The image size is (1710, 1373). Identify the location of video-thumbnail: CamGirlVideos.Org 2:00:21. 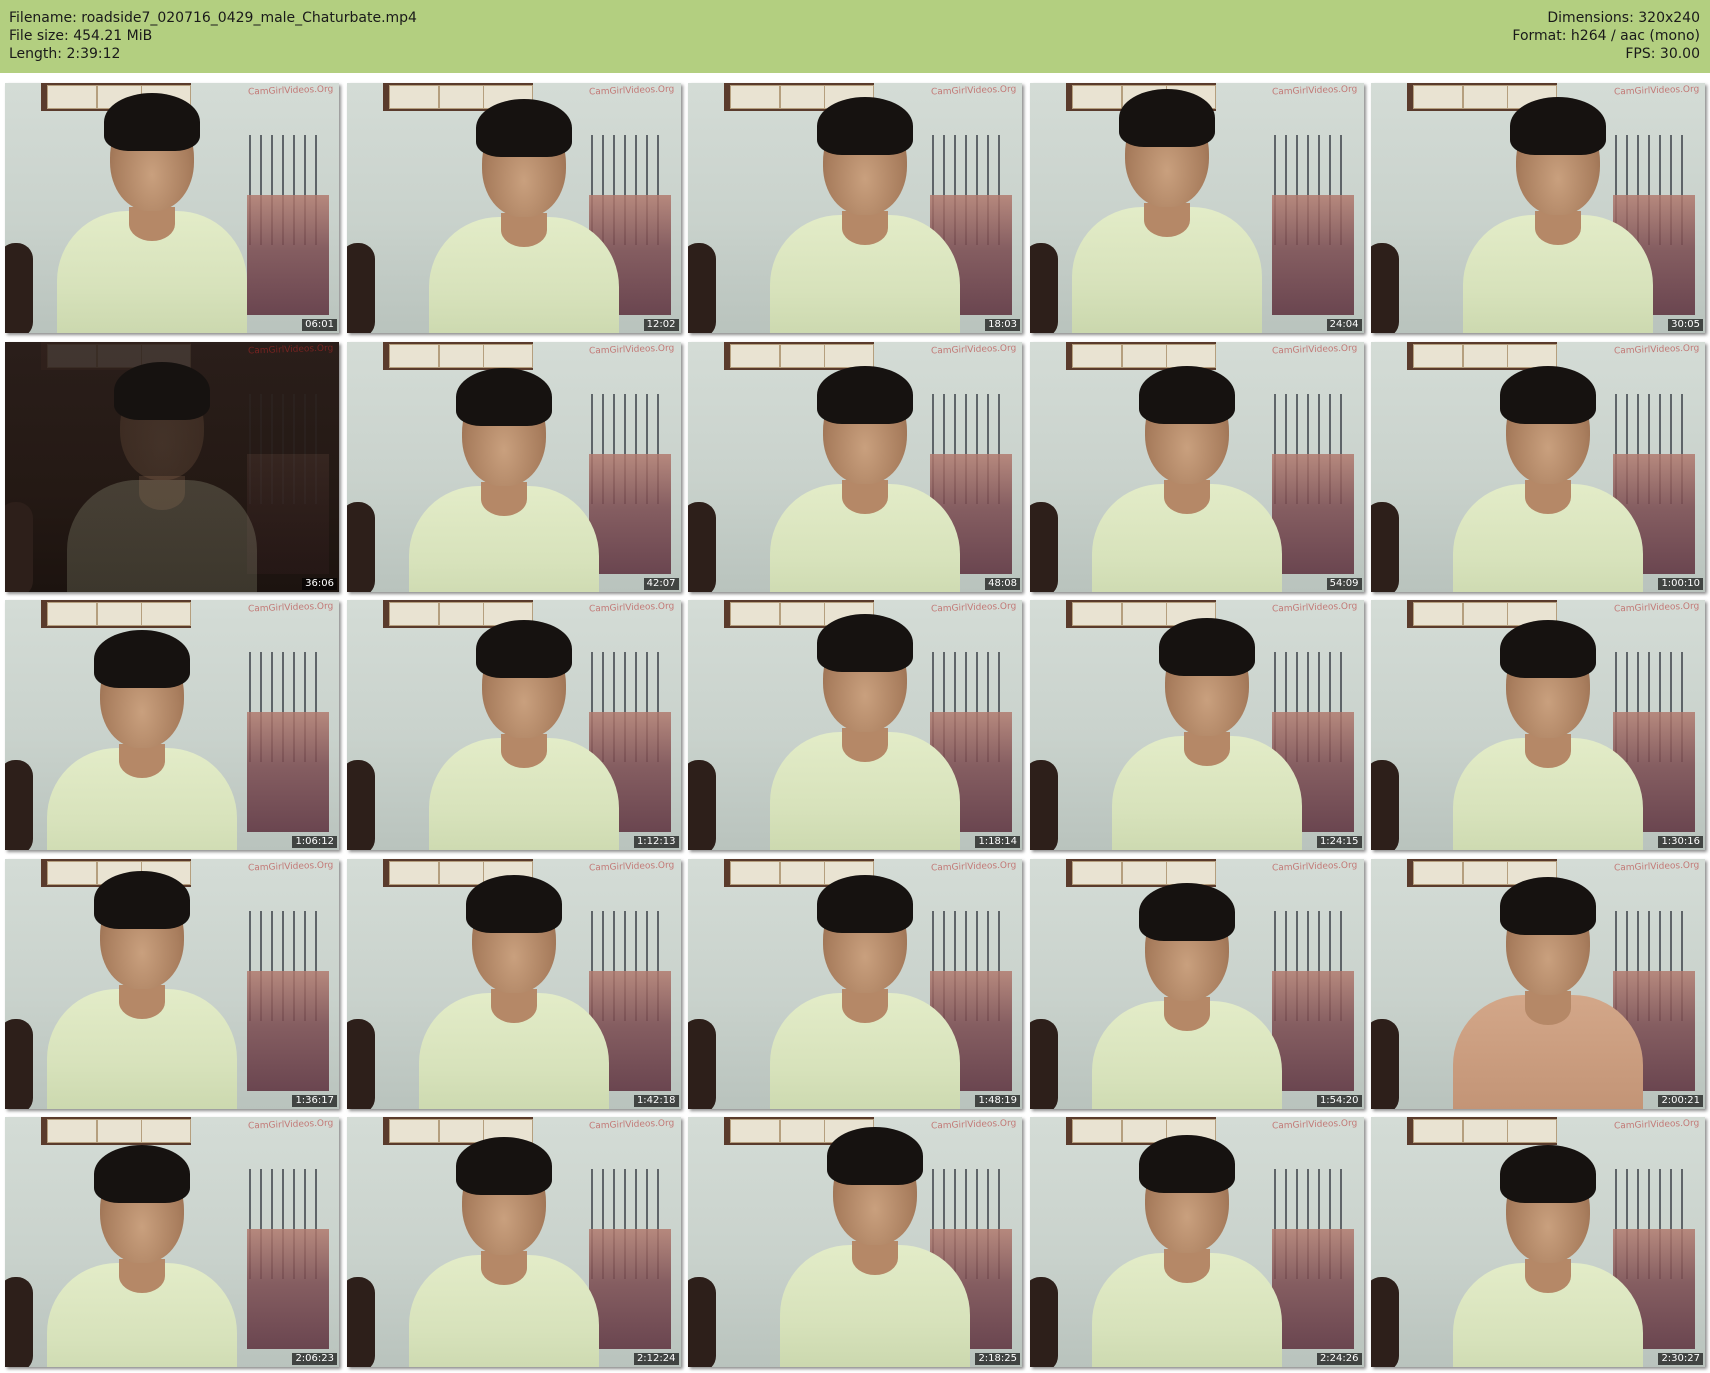
(1538, 983).